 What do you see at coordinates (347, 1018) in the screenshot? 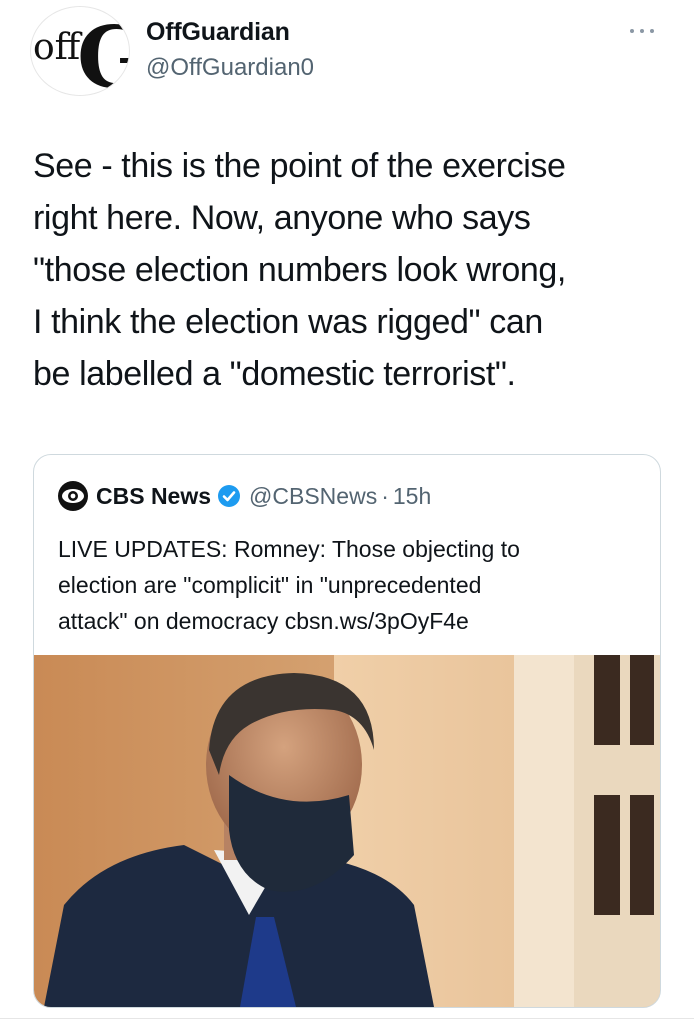
I see `divider` at bounding box center [347, 1018].